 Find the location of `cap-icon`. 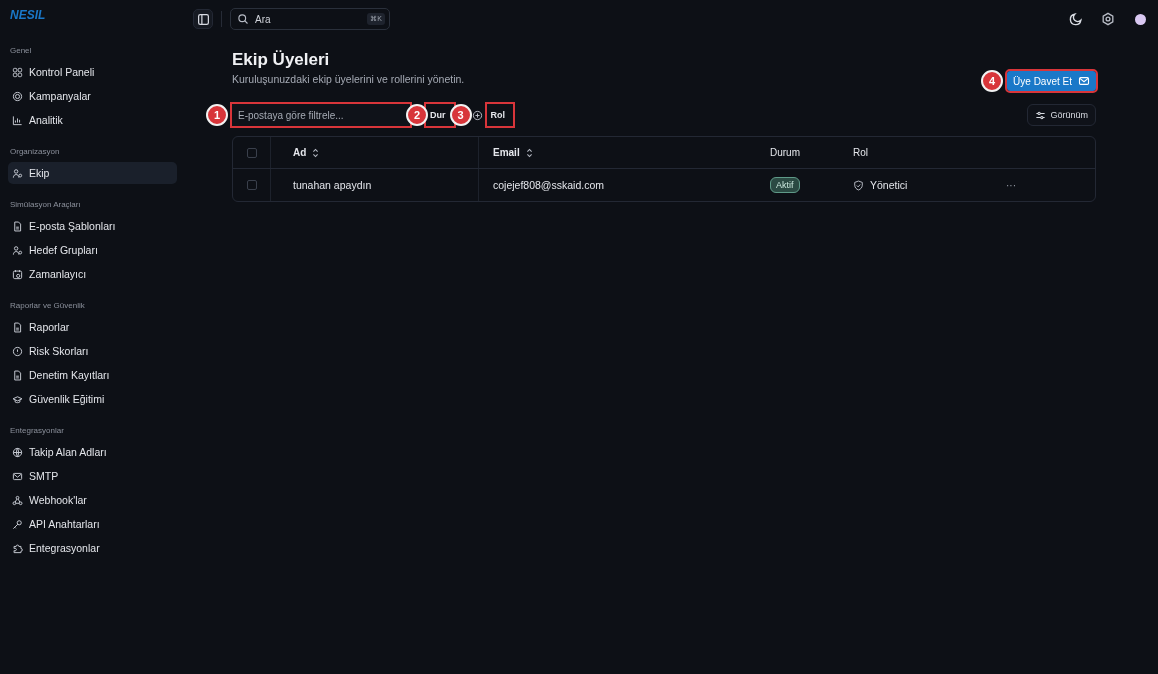

cap-icon is located at coordinates (17, 399).